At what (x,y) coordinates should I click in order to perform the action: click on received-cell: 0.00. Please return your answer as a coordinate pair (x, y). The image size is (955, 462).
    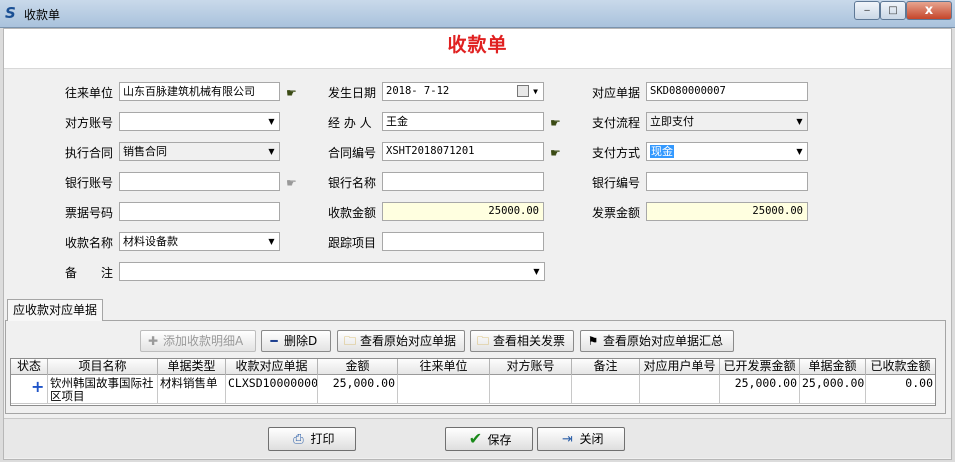
    Looking at the image, I should click on (900, 389).